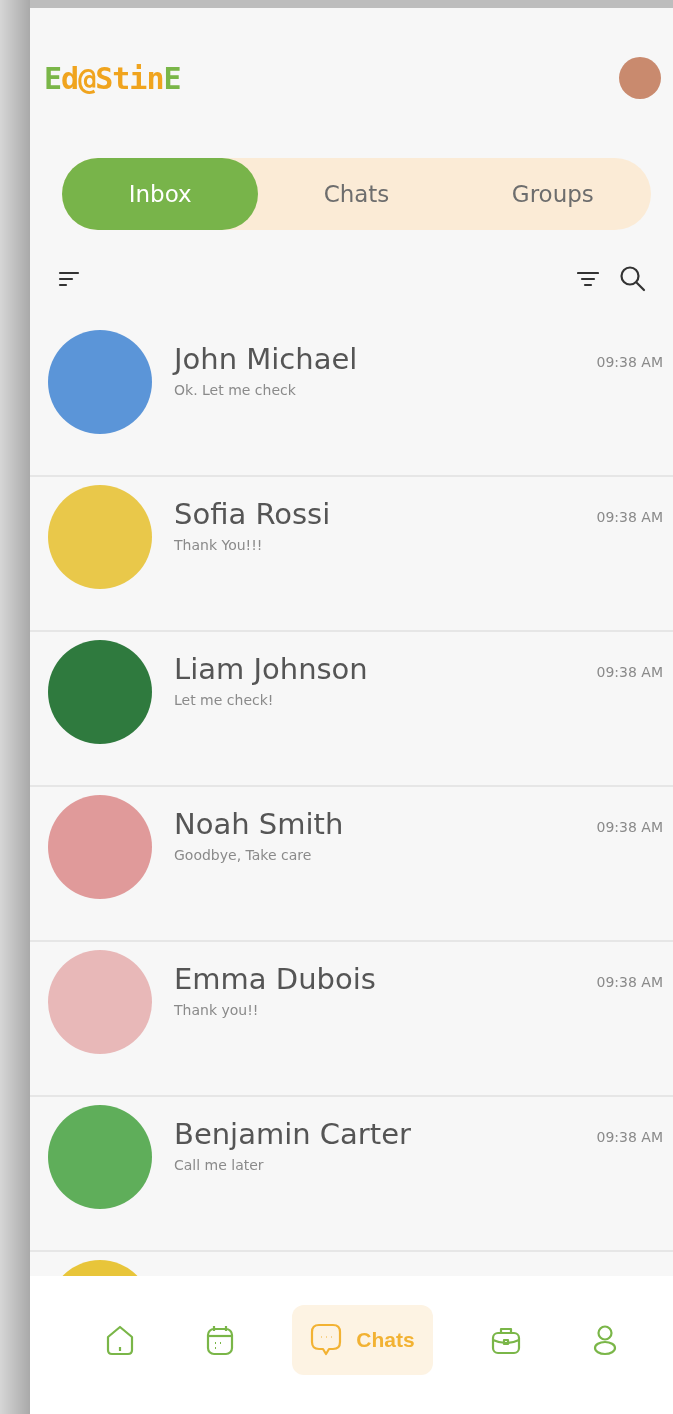  I want to click on message-preview: Call me later, so click(219, 1165).